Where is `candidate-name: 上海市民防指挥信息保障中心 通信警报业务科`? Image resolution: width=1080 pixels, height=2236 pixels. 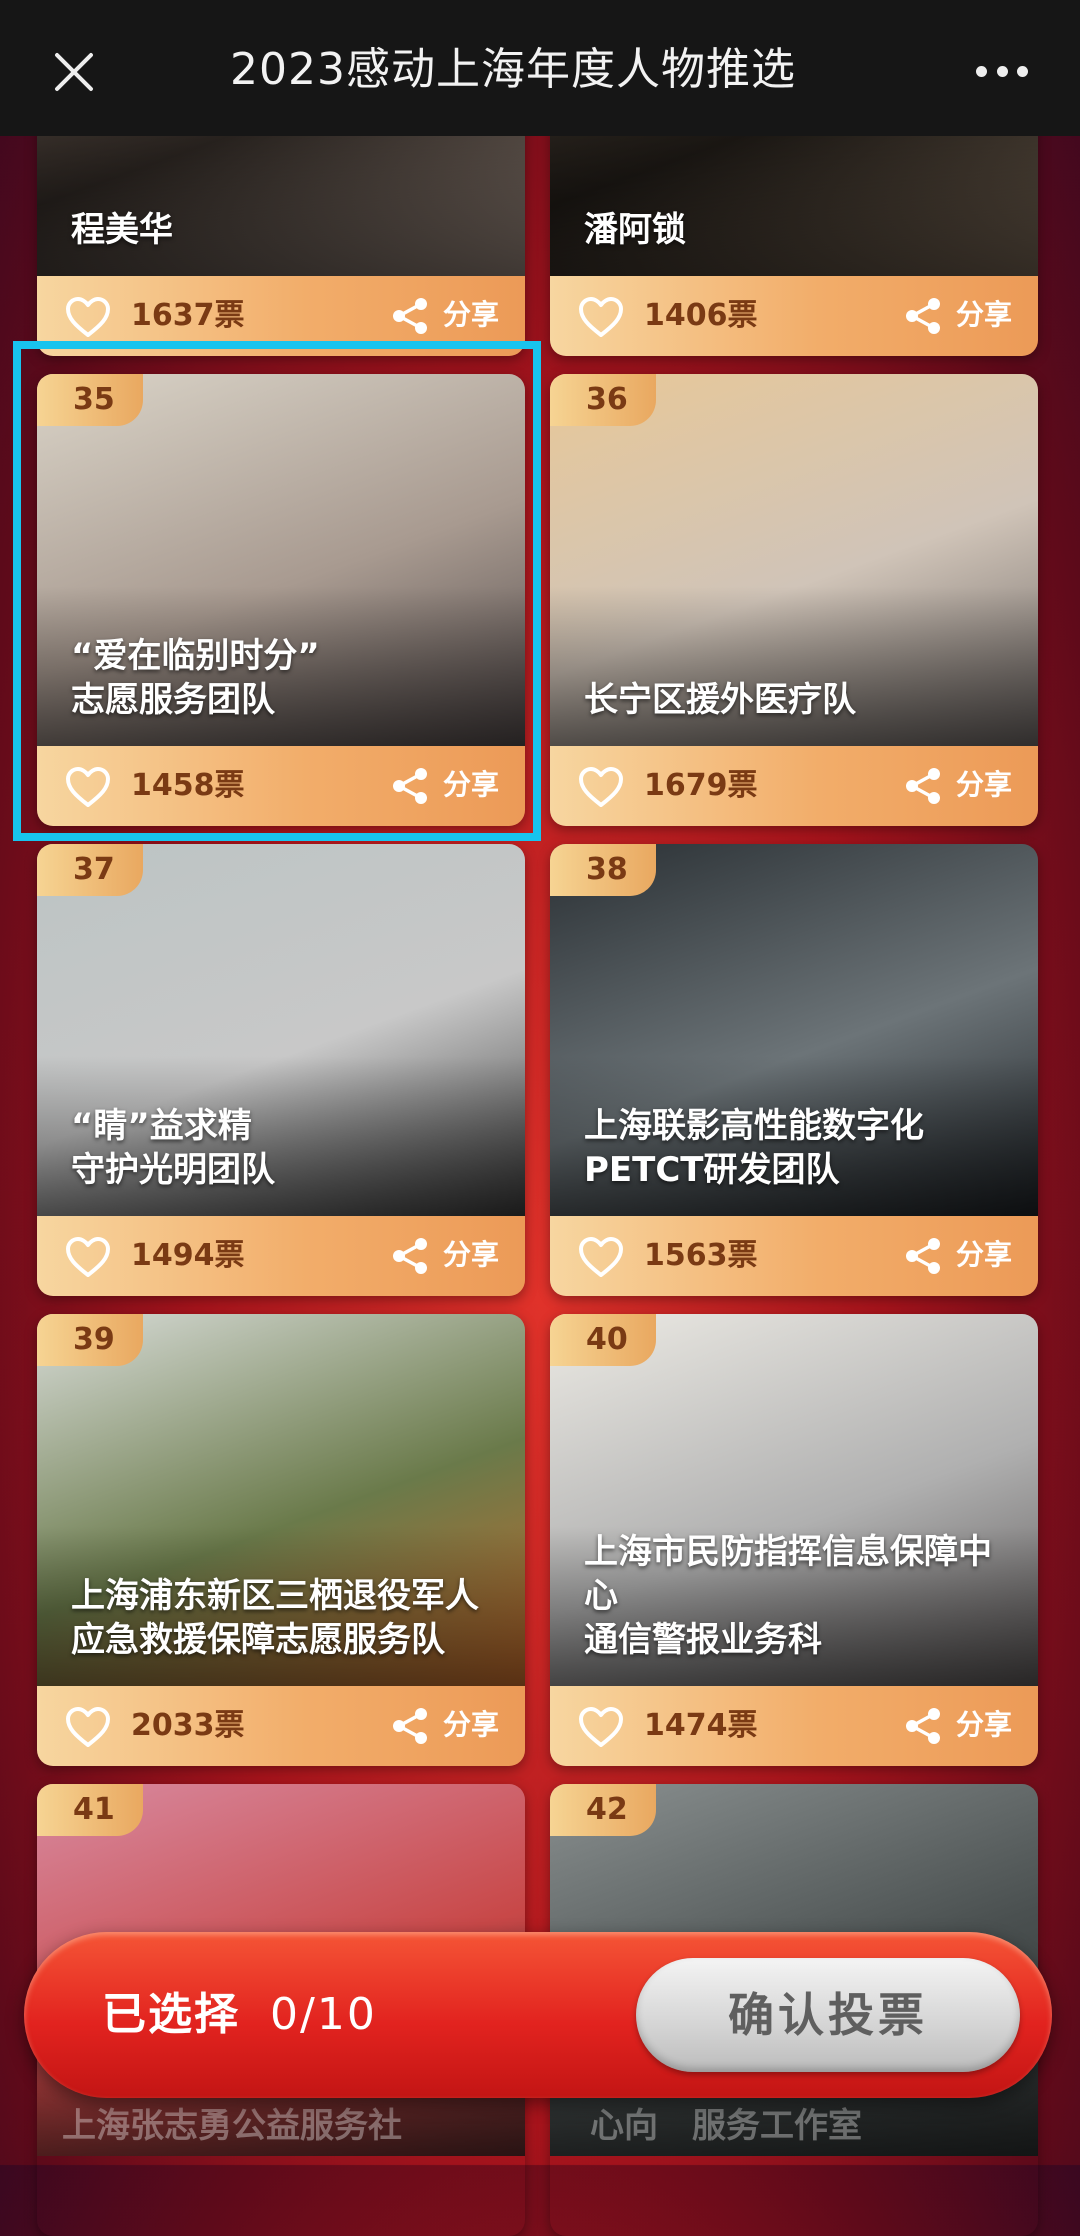 candidate-name: 上海市民防指挥信息保障中心 通信警报业务科 is located at coordinates (788, 1596).